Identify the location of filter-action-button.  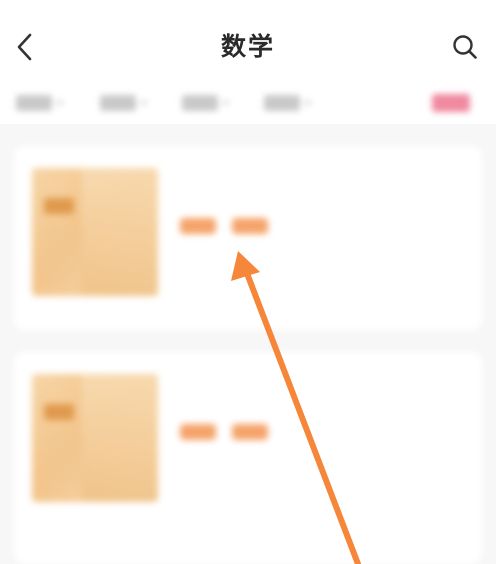
(451, 103).